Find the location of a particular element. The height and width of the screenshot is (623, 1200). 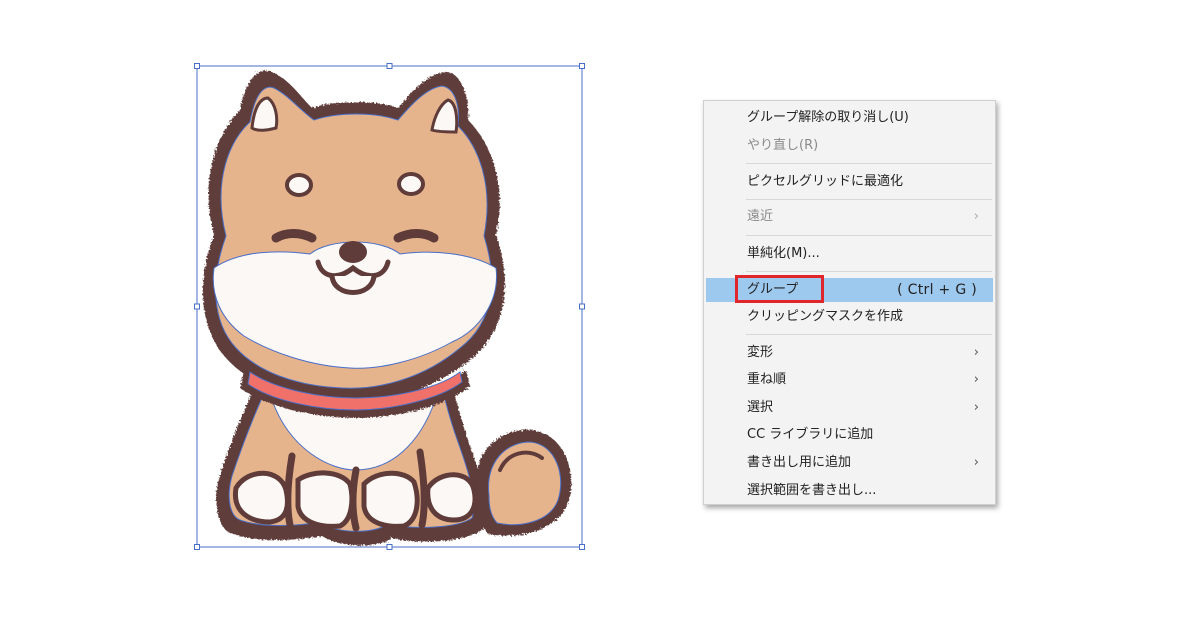

menu-item-label: 重ね順 is located at coordinates (767, 379).